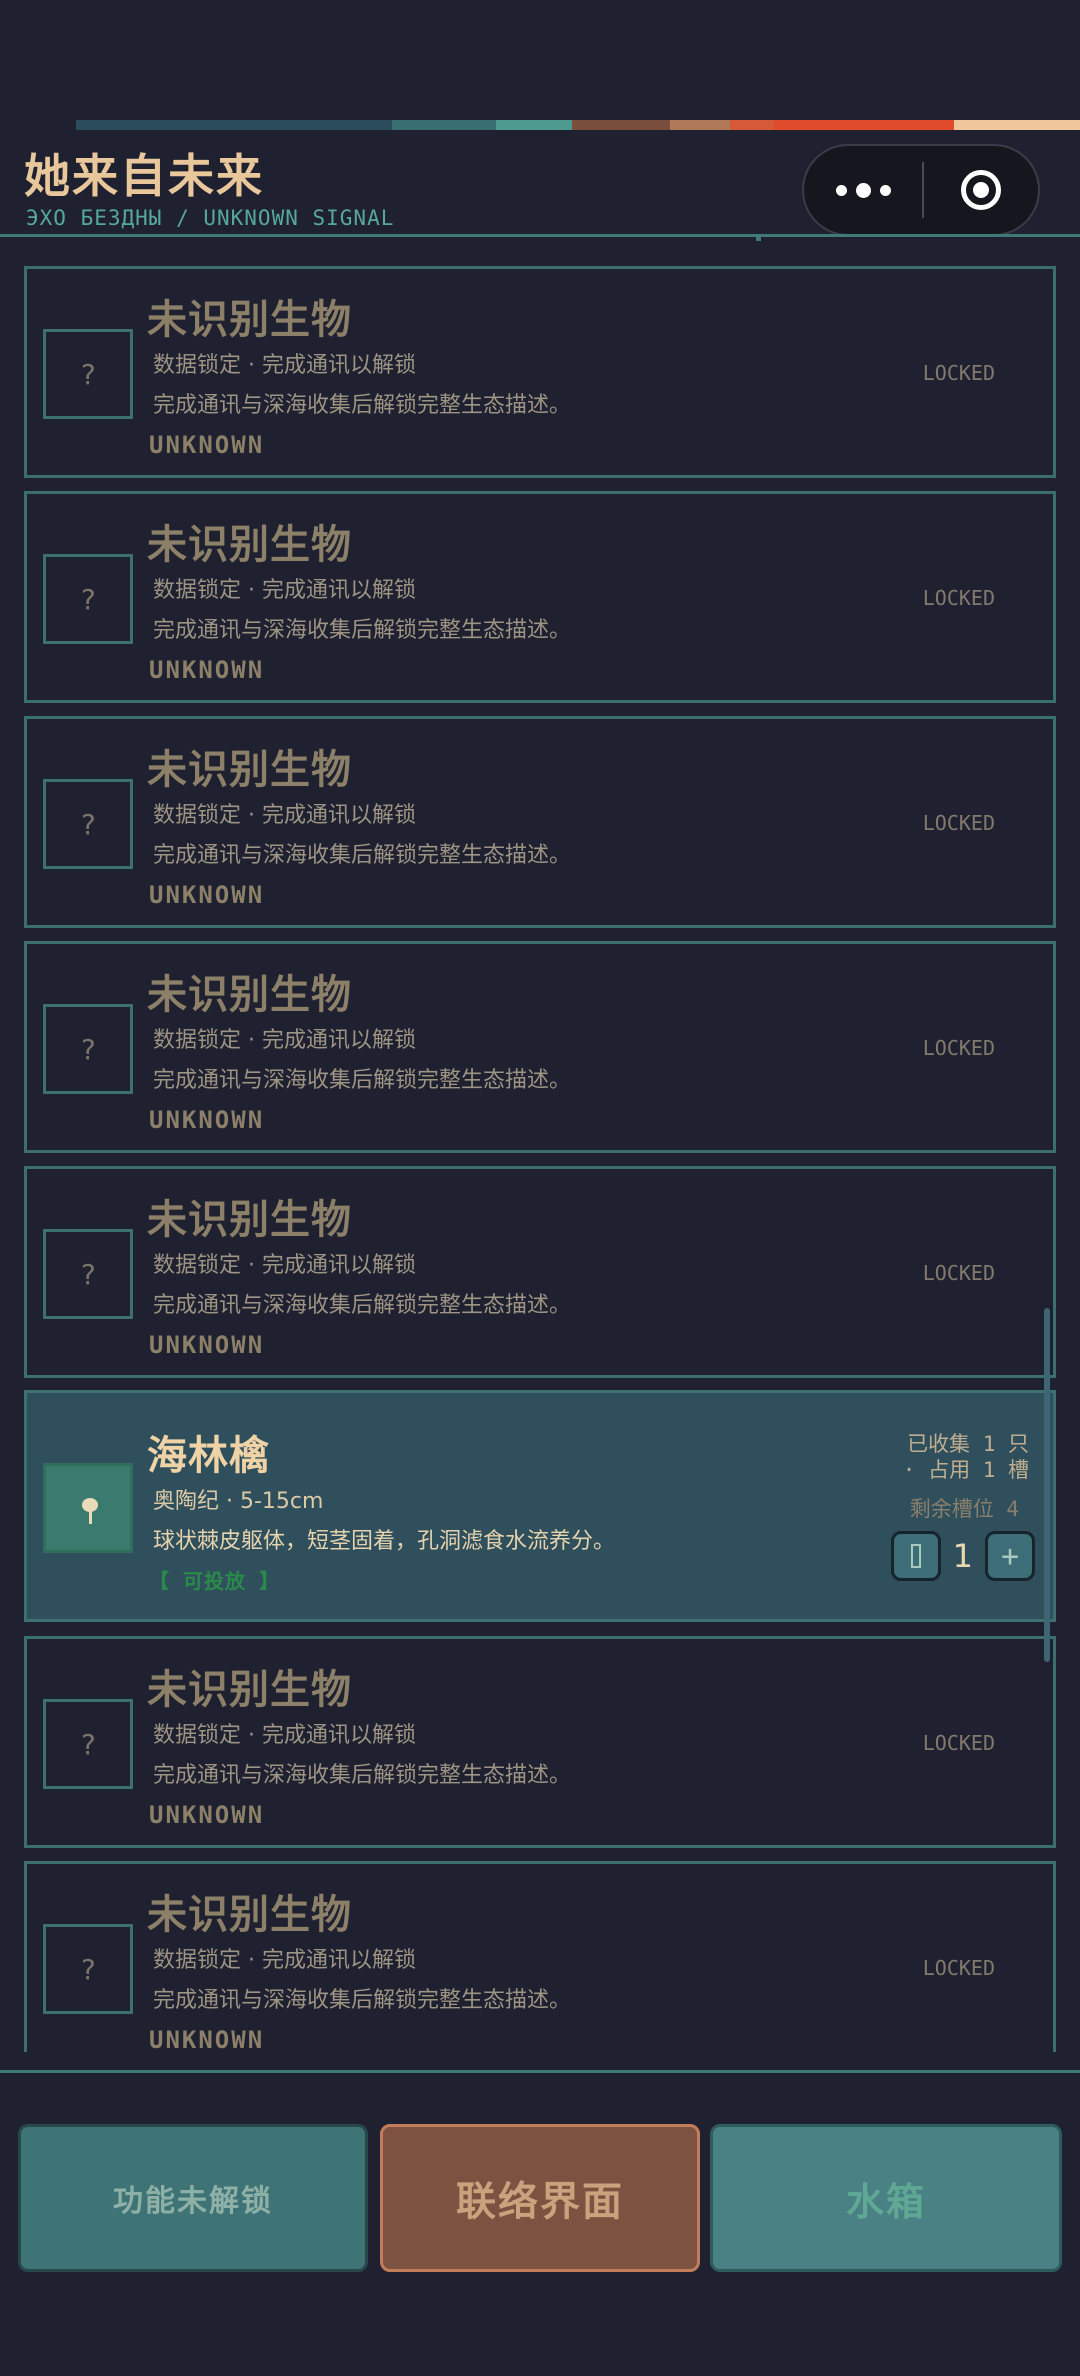 Image resolution: width=1080 pixels, height=2376 pixels. What do you see at coordinates (88, 1508) in the screenshot?
I see `sea-apple-creature-icon` at bounding box center [88, 1508].